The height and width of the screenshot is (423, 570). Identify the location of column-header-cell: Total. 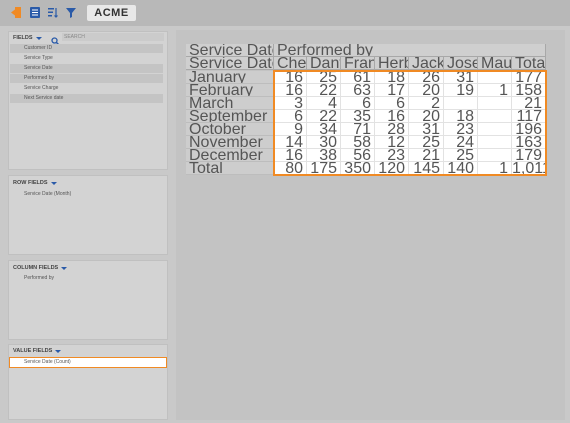
(529, 63).